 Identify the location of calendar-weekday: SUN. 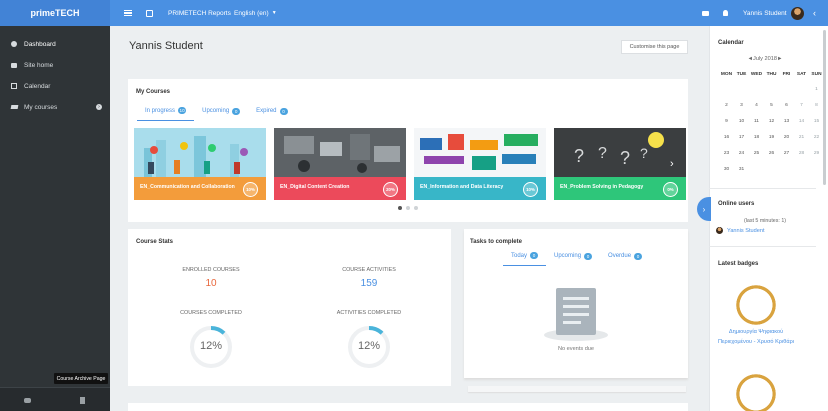
(816, 74).